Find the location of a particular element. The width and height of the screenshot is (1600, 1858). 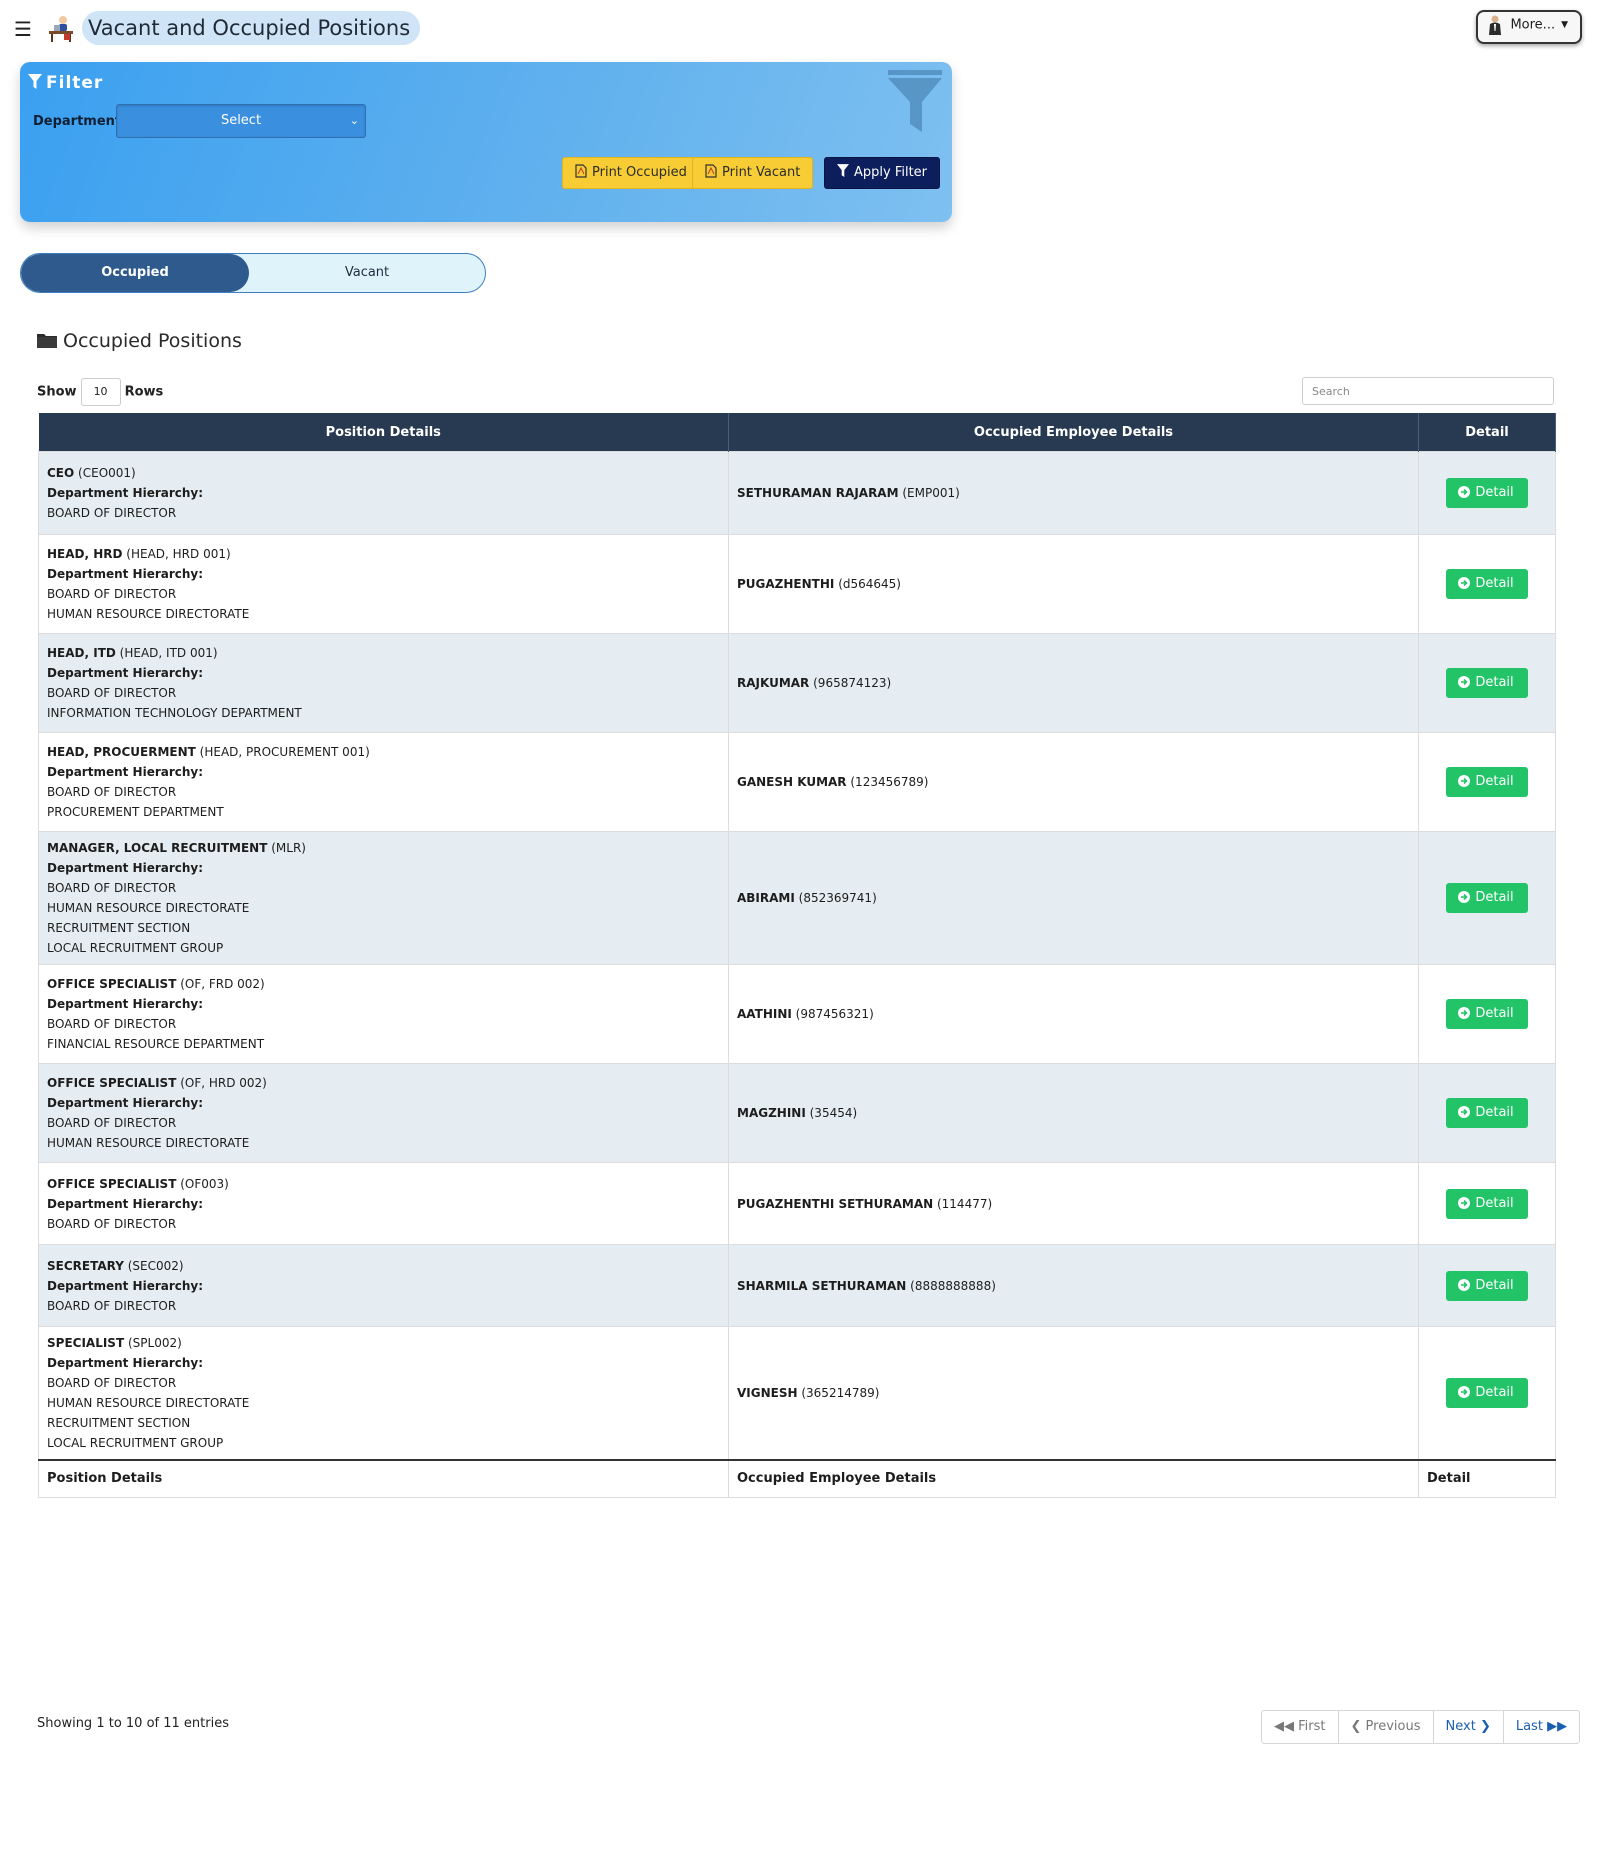

position-code: (OF003) is located at coordinates (204, 1183).